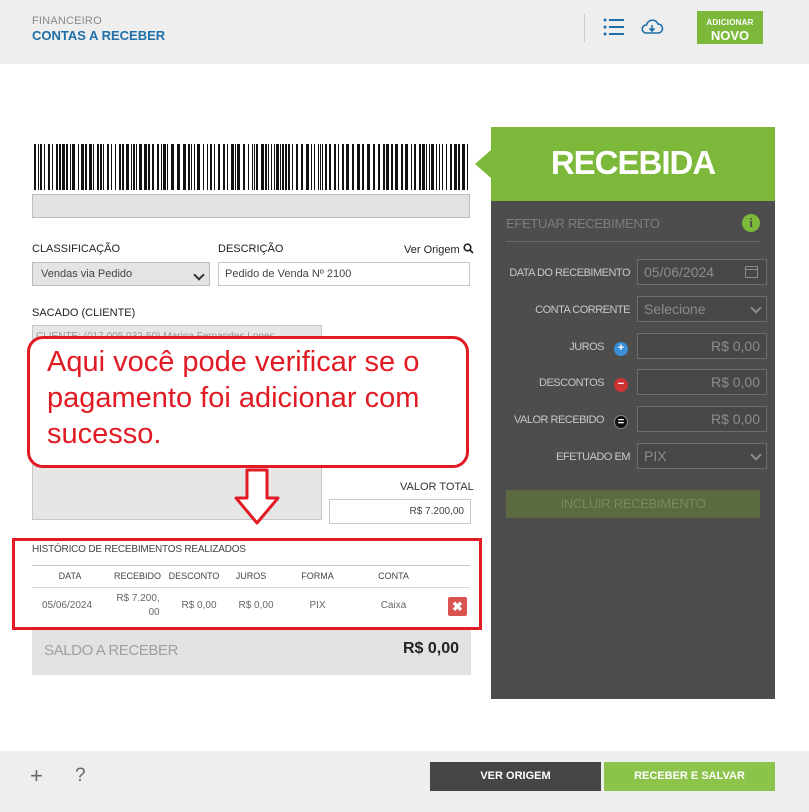 The image size is (809, 812). What do you see at coordinates (84, 313) in the screenshot?
I see `sacado-label: SACADO (CLIENTE)` at bounding box center [84, 313].